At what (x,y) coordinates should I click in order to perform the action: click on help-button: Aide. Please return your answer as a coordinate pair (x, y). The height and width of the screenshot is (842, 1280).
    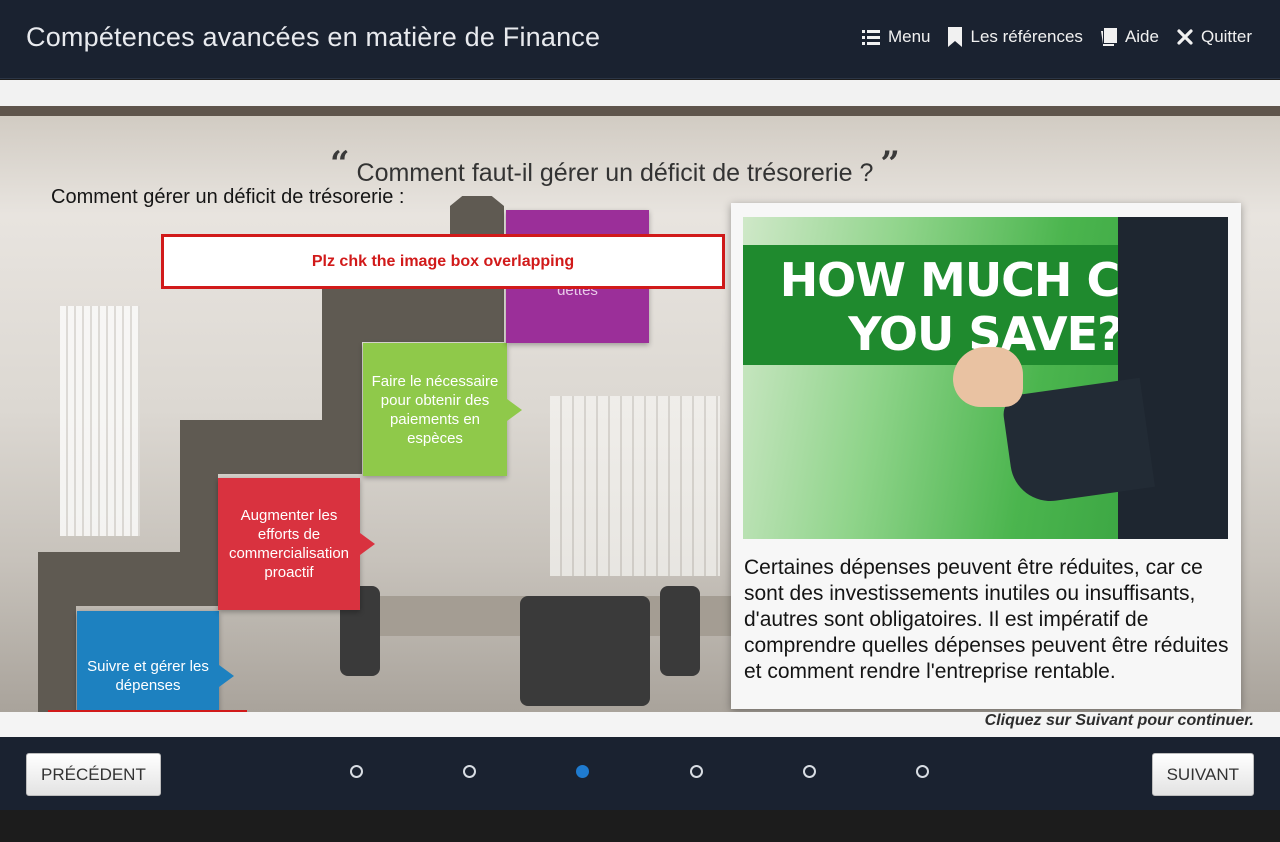
    Looking at the image, I should click on (1129, 37).